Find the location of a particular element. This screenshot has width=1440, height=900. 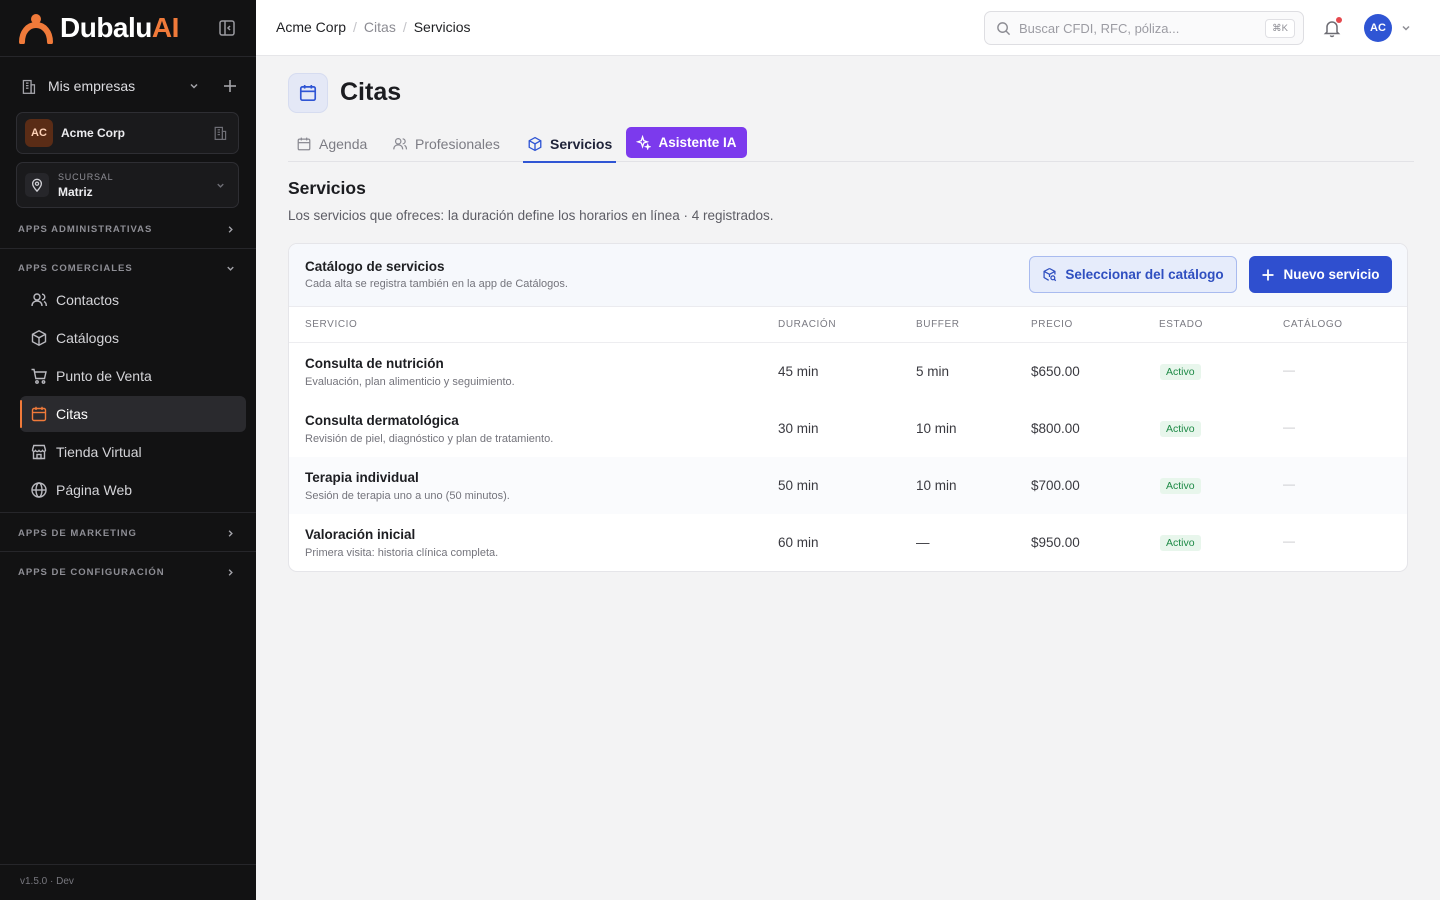

column-header-catalogo: CATÁLOGO is located at coordinates (1313, 324).